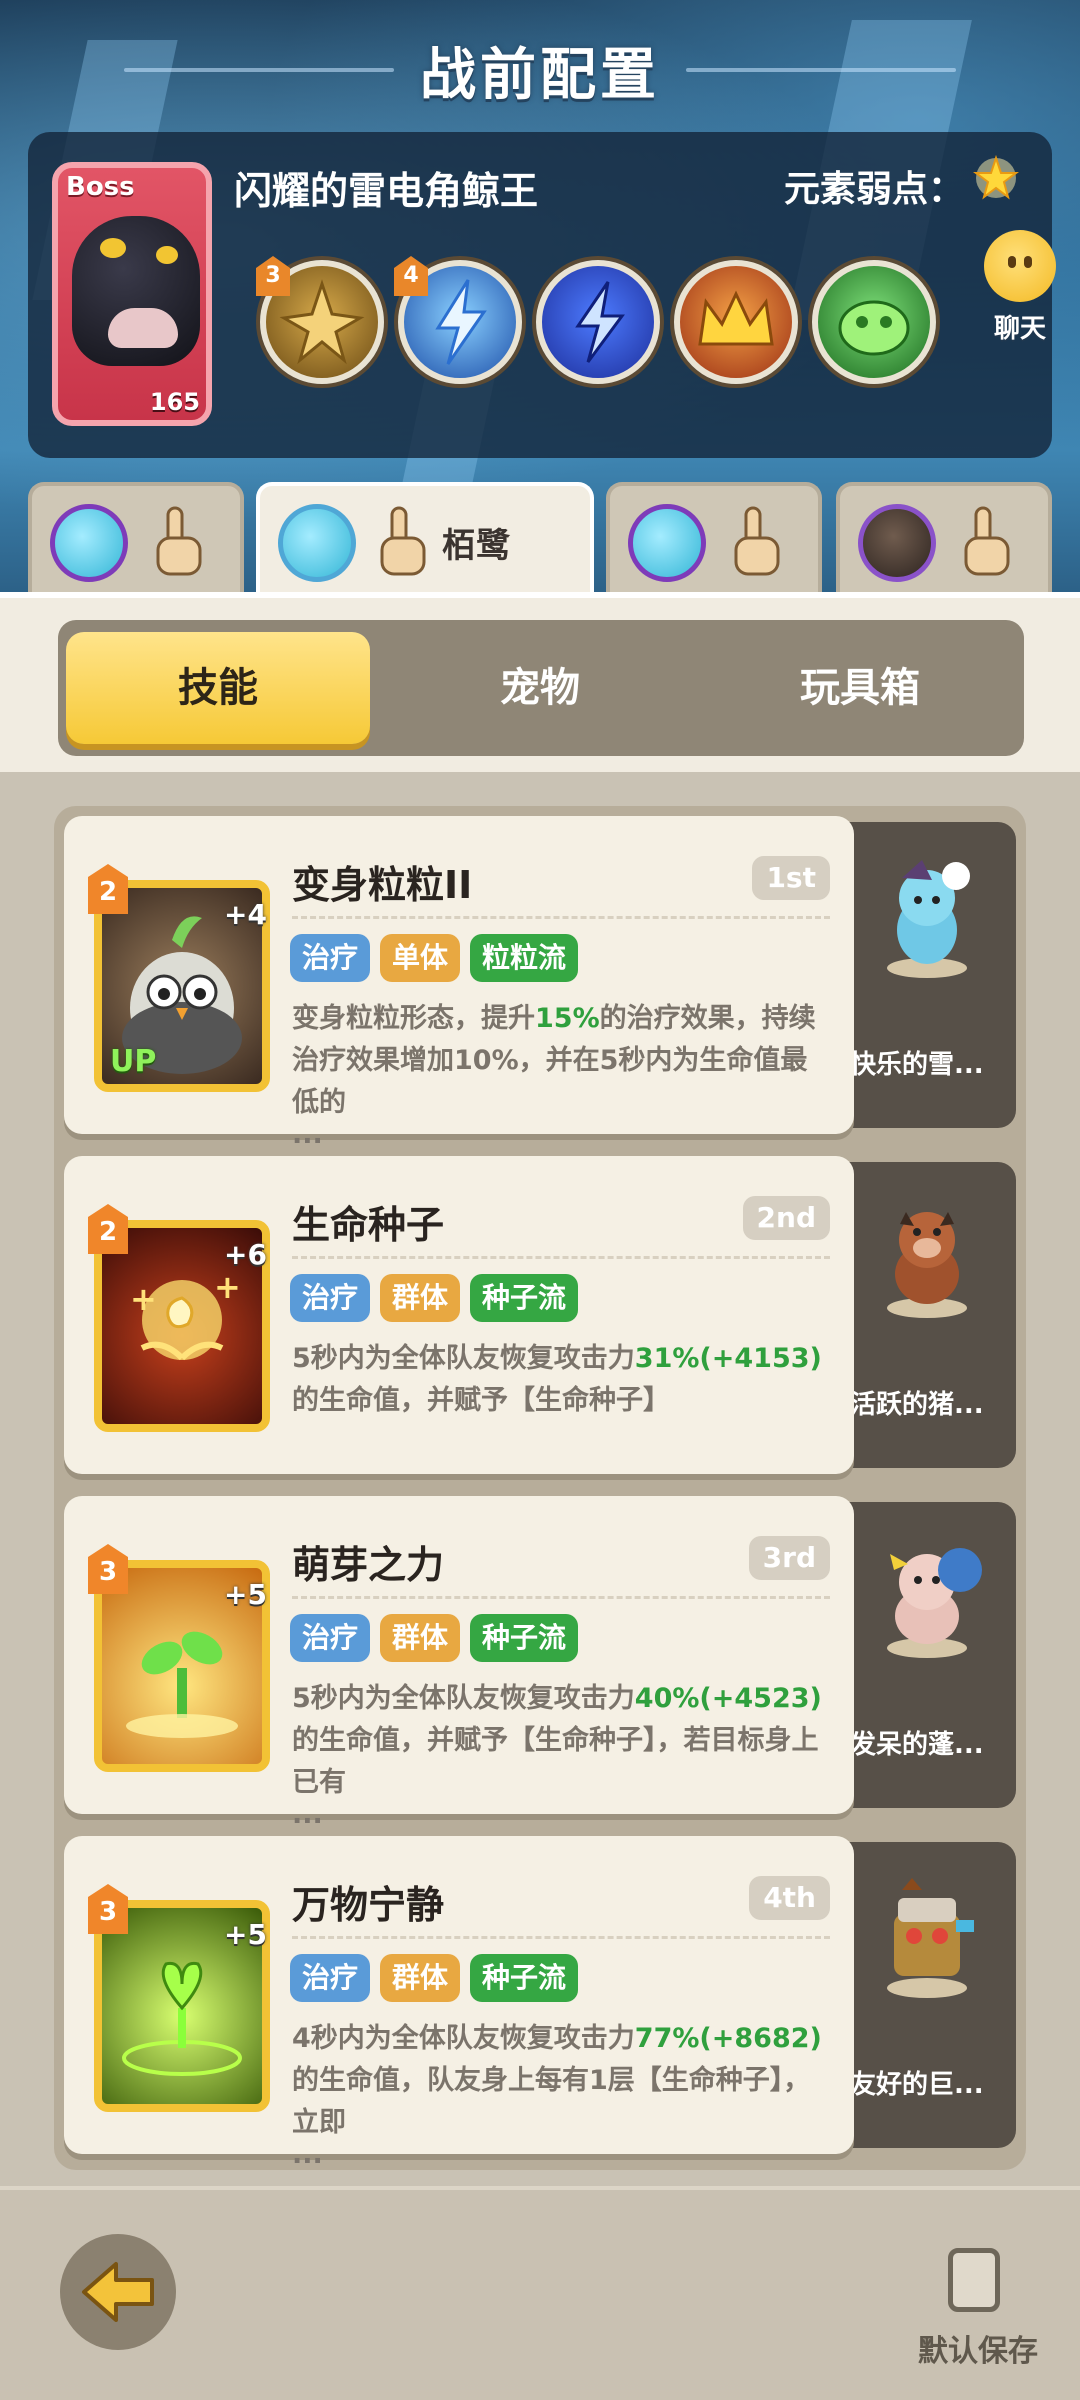 The width and height of the screenshot is (1080, 2400). Describe the element at coordinates (411, 276) in the screenshot. I see `skill-level-badge: 4` at that location.